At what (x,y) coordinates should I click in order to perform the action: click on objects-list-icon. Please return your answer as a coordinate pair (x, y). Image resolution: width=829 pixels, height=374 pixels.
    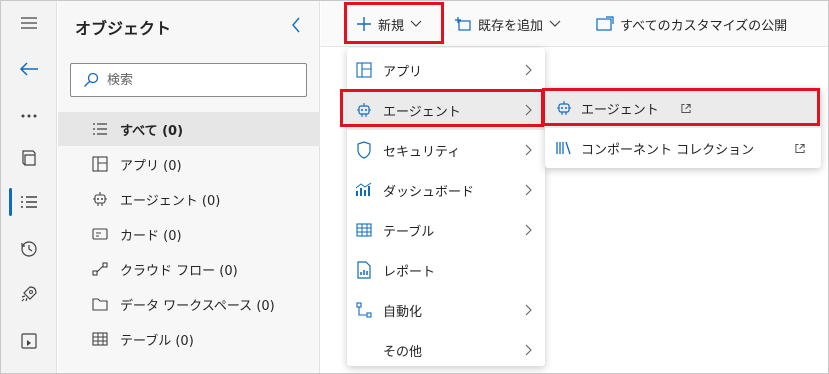
    Looking at the image, I should click on (29, 202).